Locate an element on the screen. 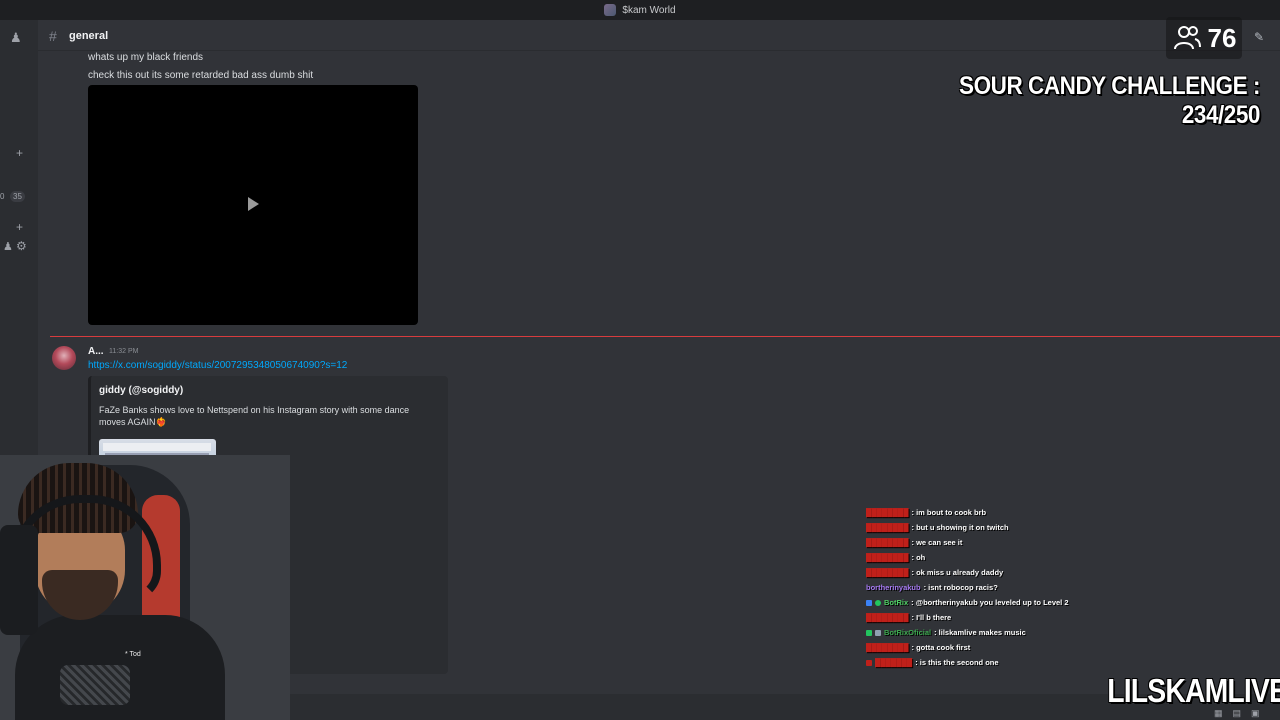  shirt-print is located at coordinates (95, 685).